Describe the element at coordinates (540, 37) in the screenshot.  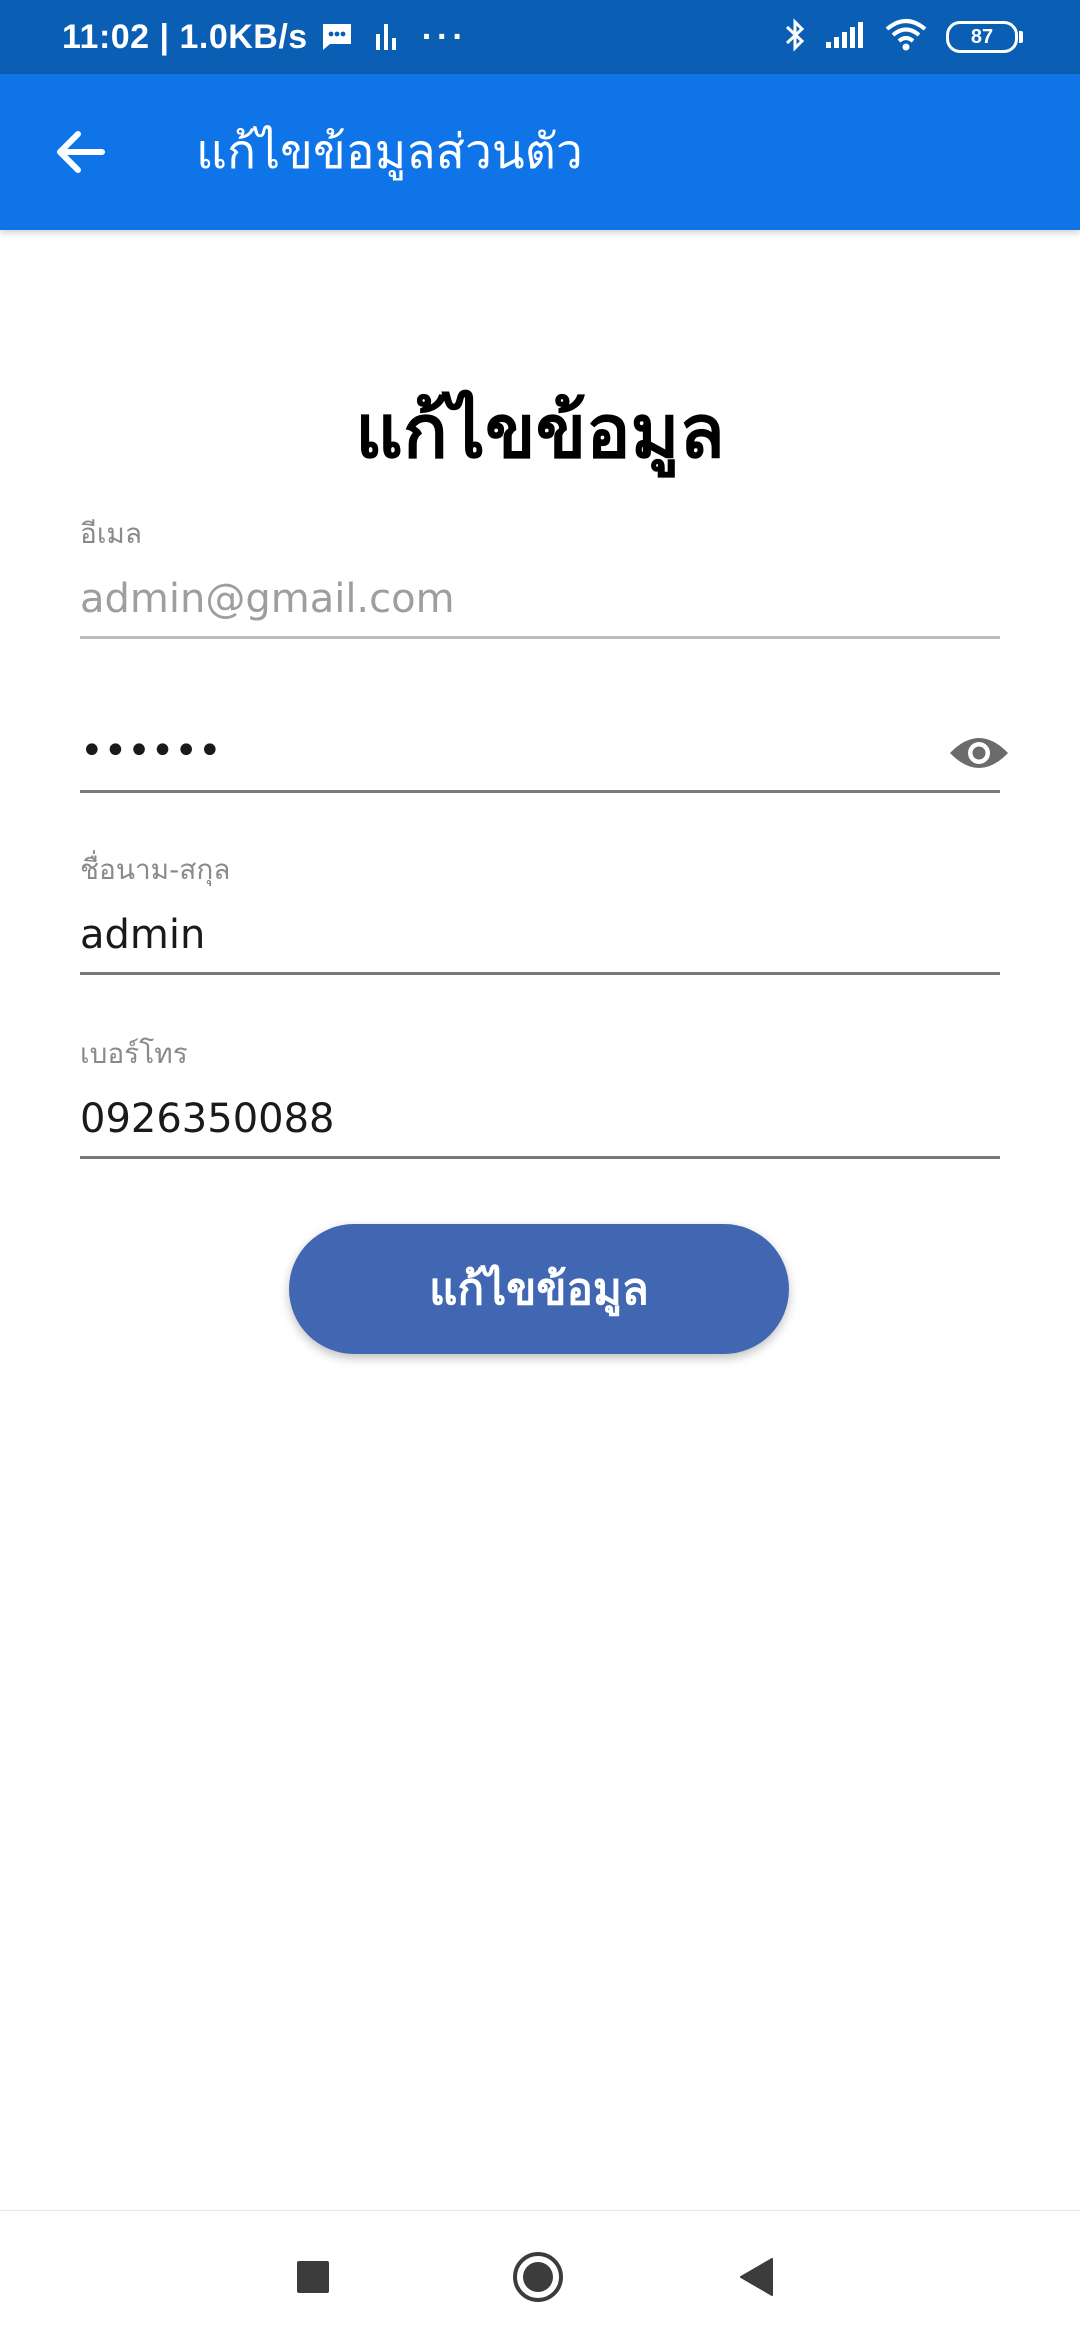
I see `status-bar: 11:02 | 1.0KB/s ··· 87` at that location.